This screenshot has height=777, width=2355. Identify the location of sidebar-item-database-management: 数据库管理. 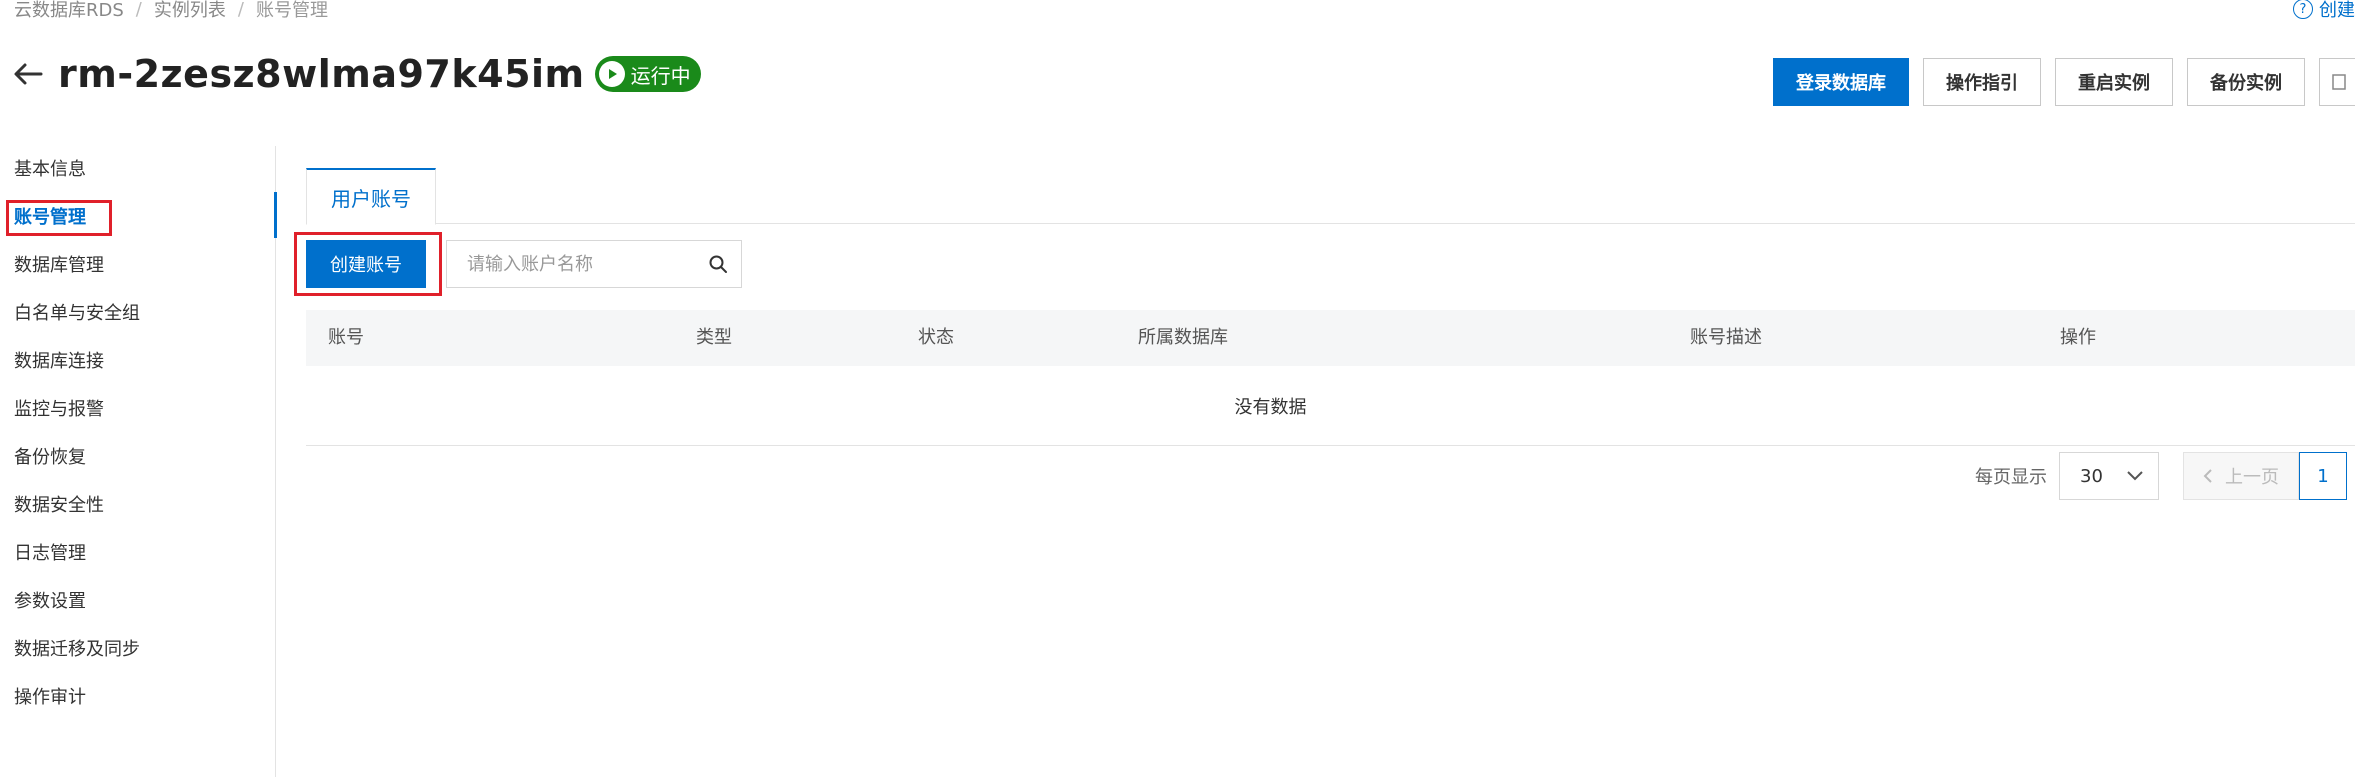
(137, 266).